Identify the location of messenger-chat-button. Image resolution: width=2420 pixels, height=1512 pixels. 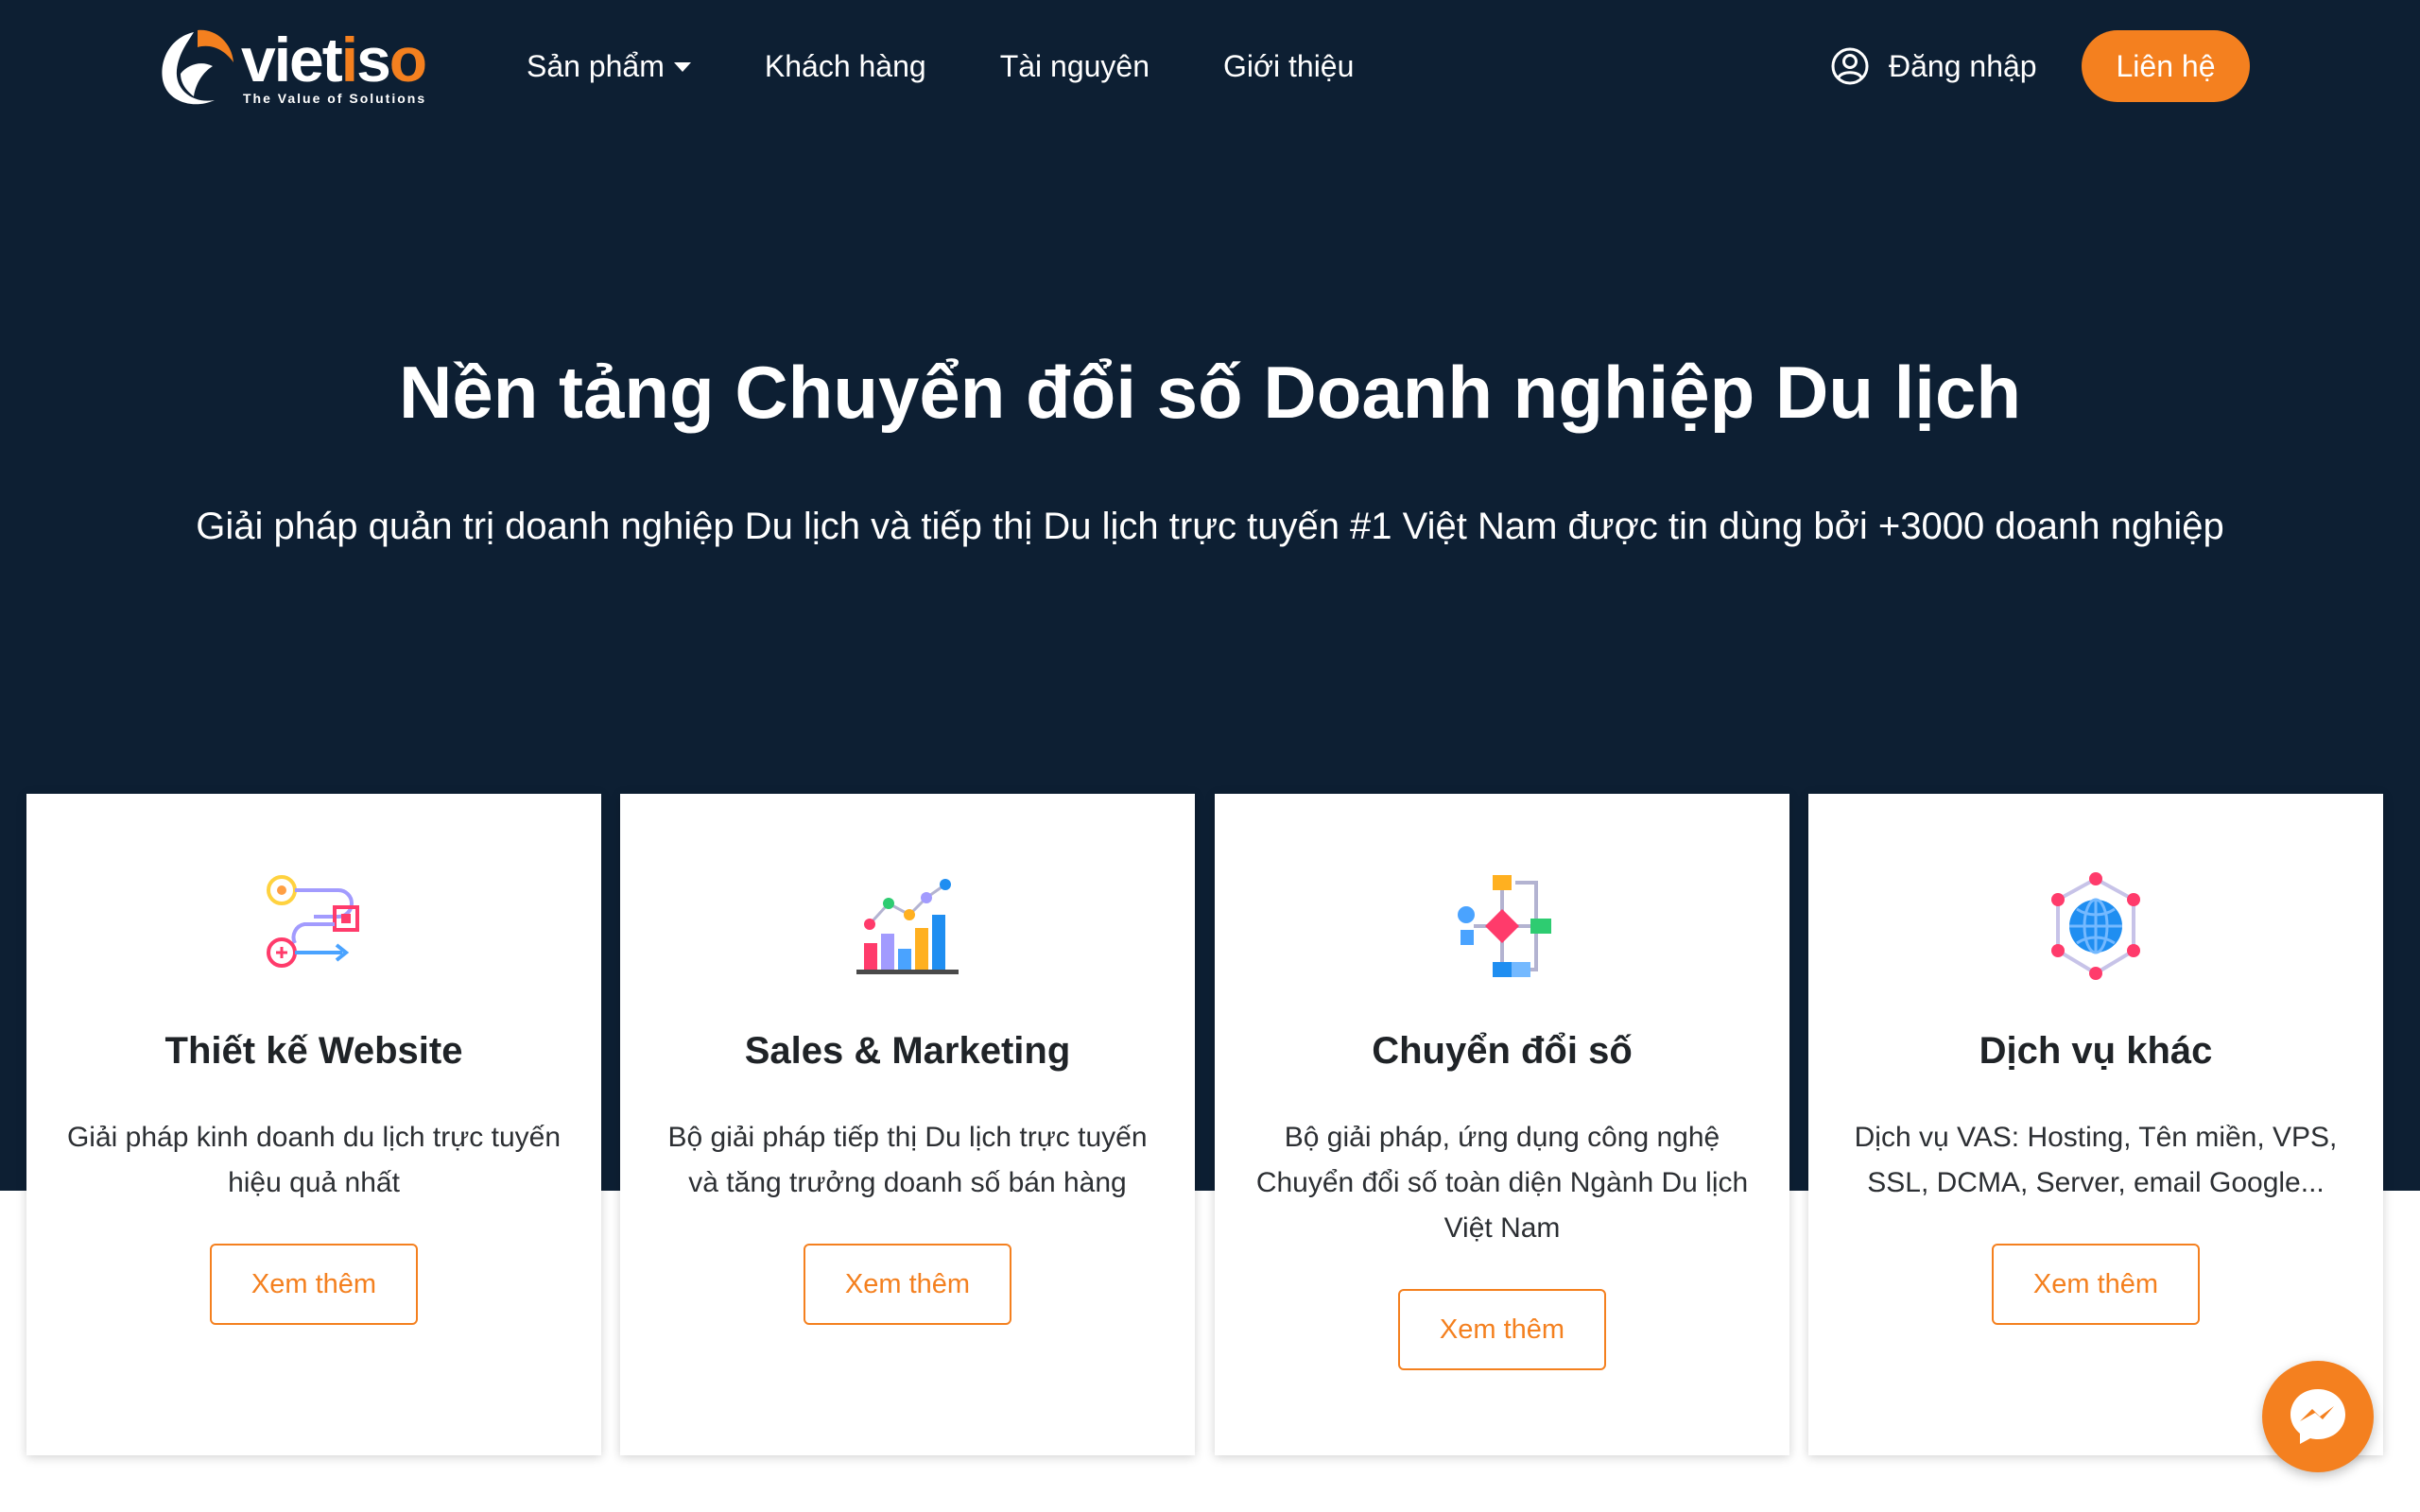
(2318, 1416).